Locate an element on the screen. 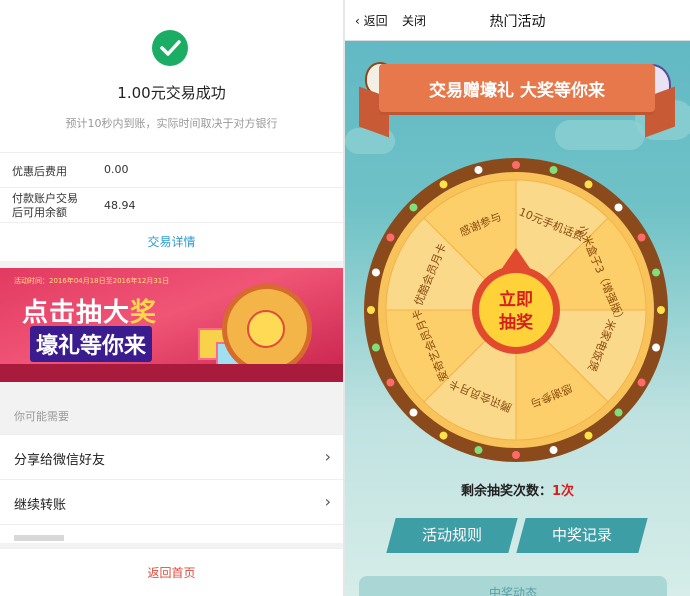 Image resolution: width=690 pixels, height=596 pixels. maybe-need-heading: 你可能需要 is located at coordinates (41, 416).